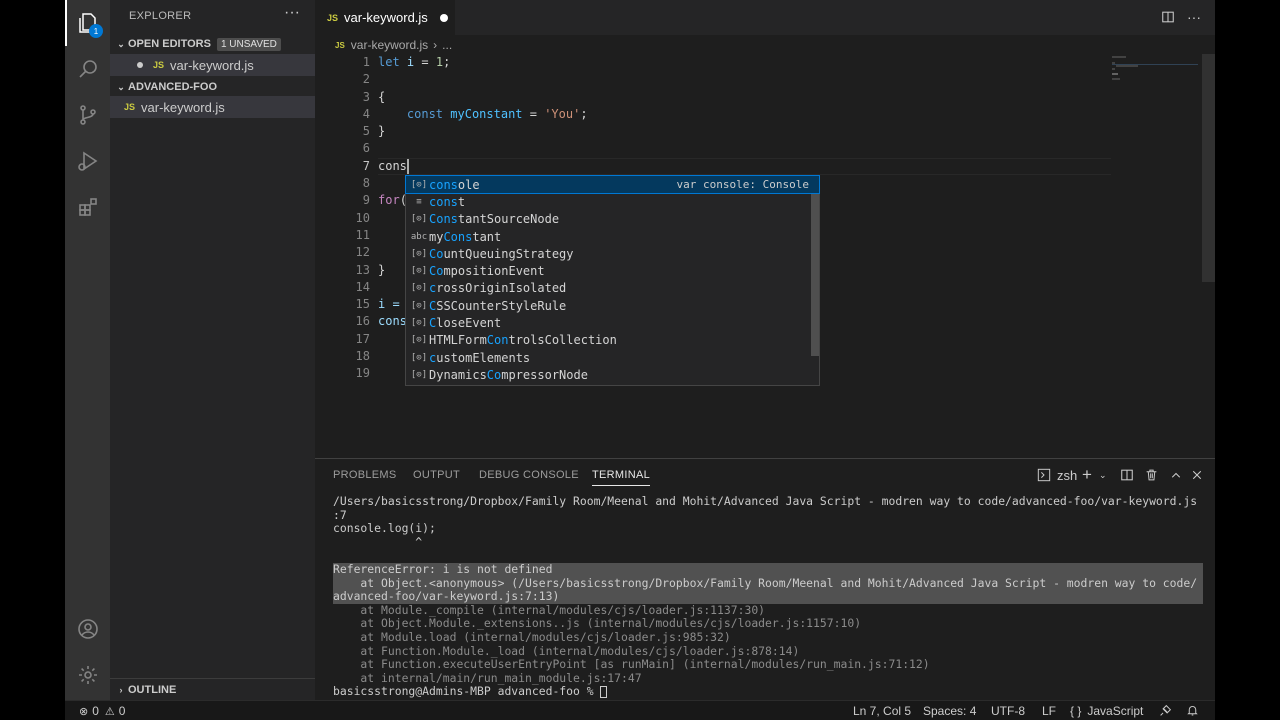 Image resolution: width=1280 pixels, height=720 pixels. Describe the element at coordinates (1076, 711) in the screenshot. I see `braces-icon: { }` at that location.